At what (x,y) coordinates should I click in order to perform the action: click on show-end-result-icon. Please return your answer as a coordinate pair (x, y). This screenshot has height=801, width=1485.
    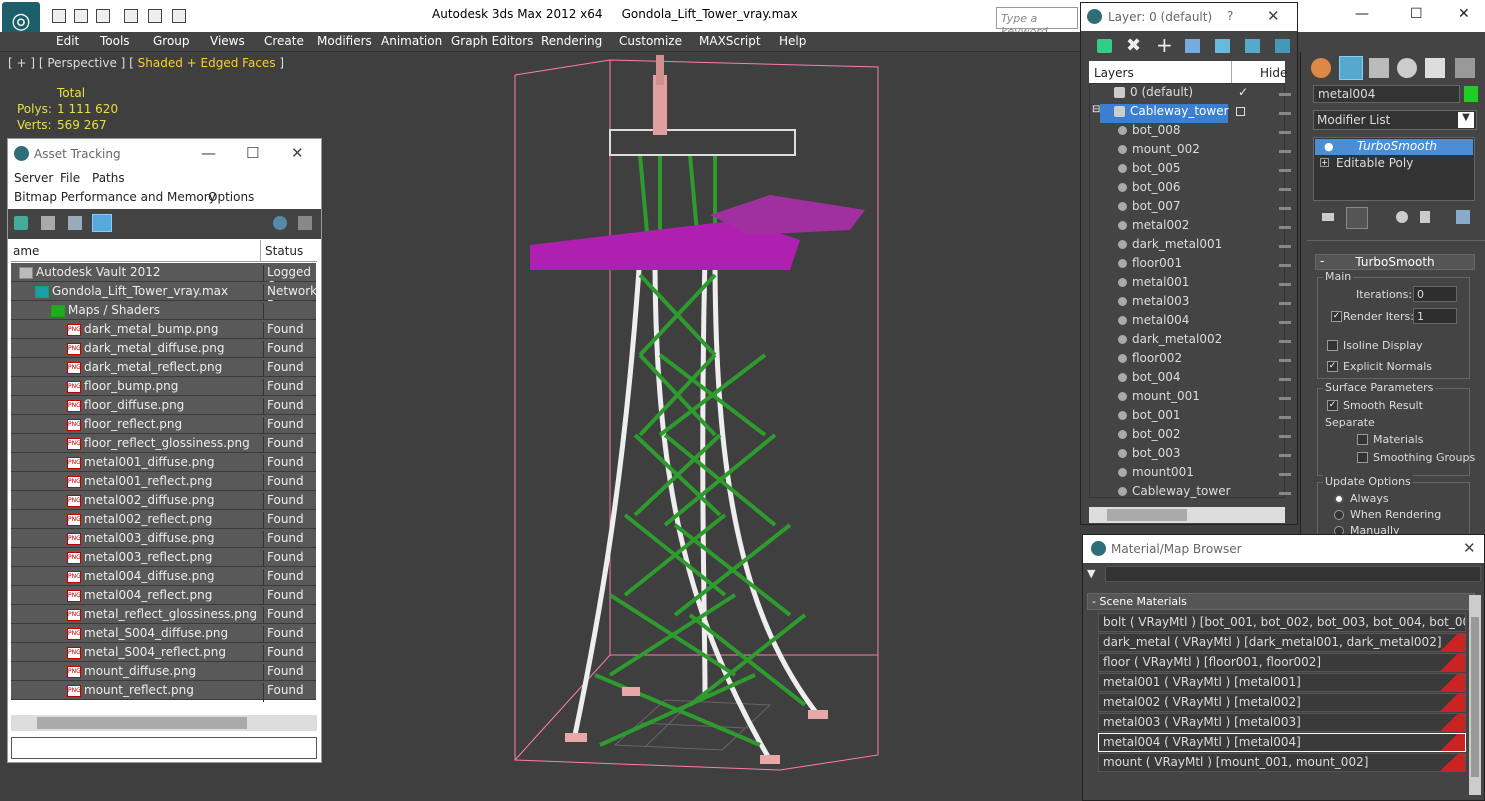
    Looking at the image, I should click on (1357, 218).